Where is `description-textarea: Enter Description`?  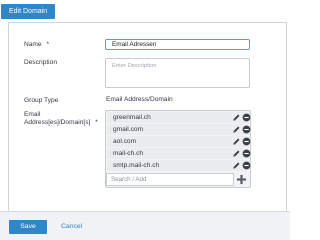
description-textarea: Enter Description is located at coordinates (177, 73).